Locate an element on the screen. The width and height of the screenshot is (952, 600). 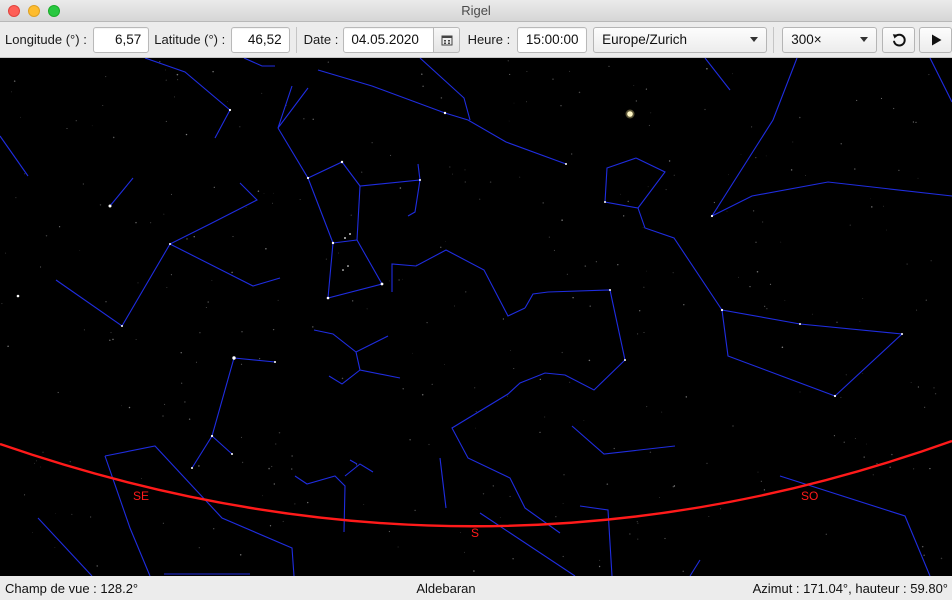
window-controls is located at coordinates (34, 11).